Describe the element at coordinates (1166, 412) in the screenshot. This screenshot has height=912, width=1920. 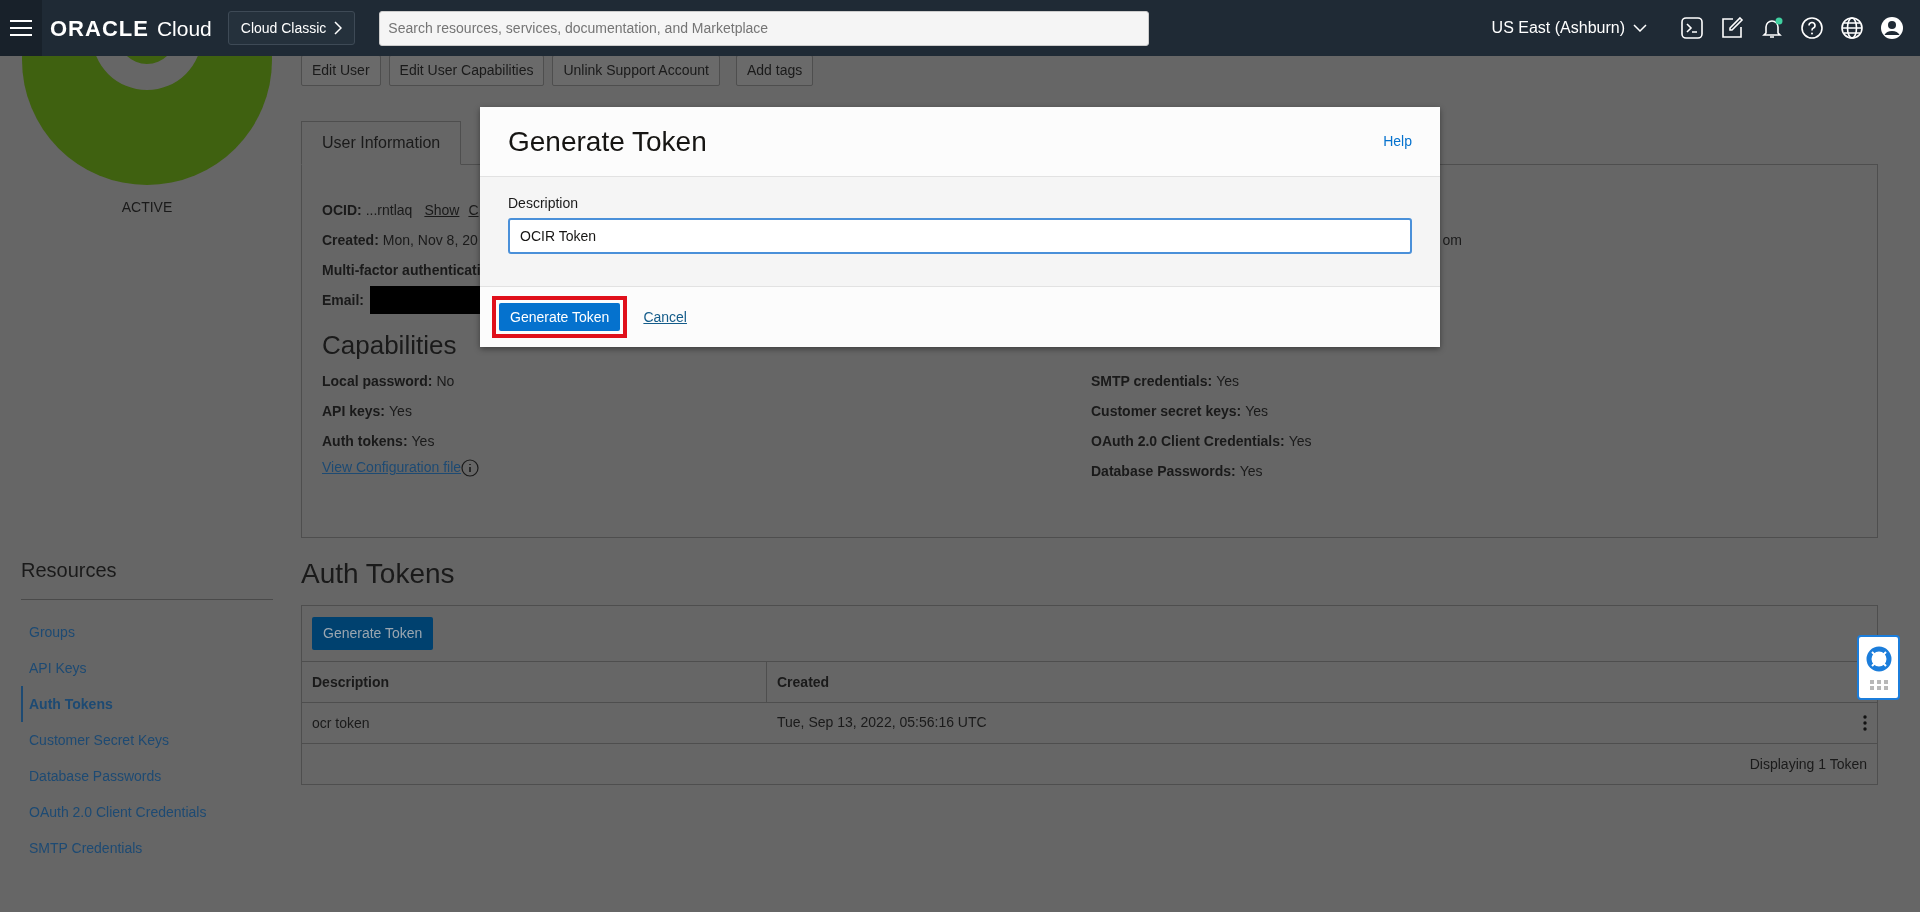
I see `field-label: Customer secret keys:` at that location.